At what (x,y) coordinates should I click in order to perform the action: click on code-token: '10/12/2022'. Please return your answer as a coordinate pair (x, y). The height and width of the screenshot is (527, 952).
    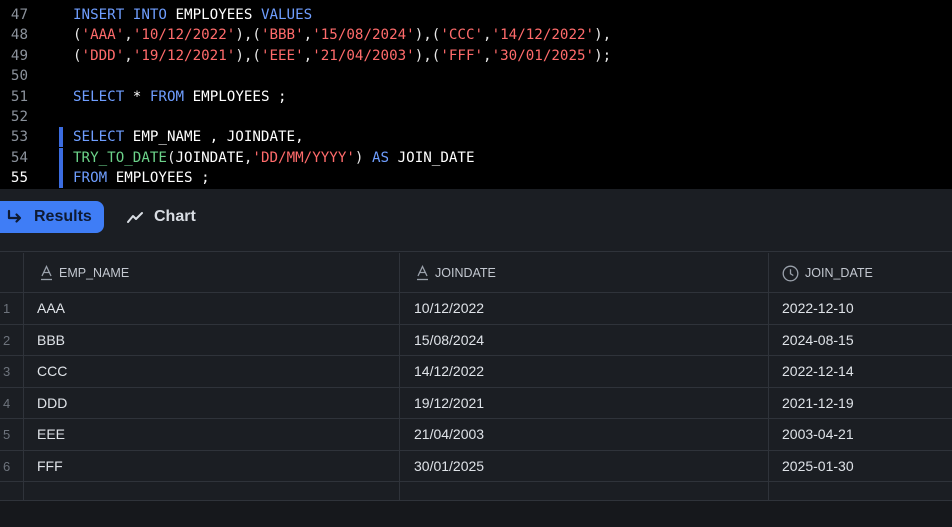
    Looking at the image, I should click on (184, 35).